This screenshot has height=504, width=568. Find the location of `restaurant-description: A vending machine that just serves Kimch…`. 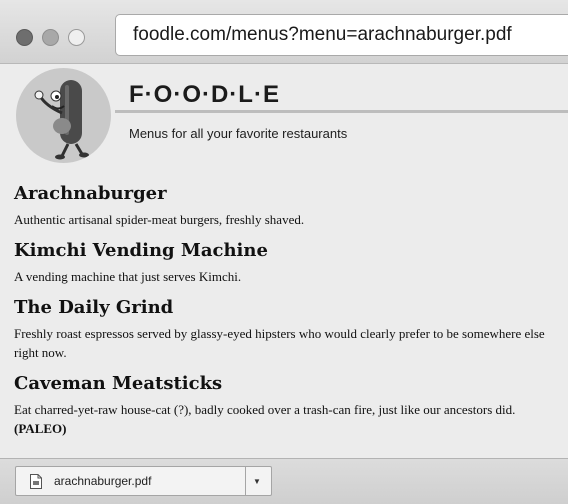

restaurant-description: A vending machine that just serves Kimch… is located at coordinates (128, 276).